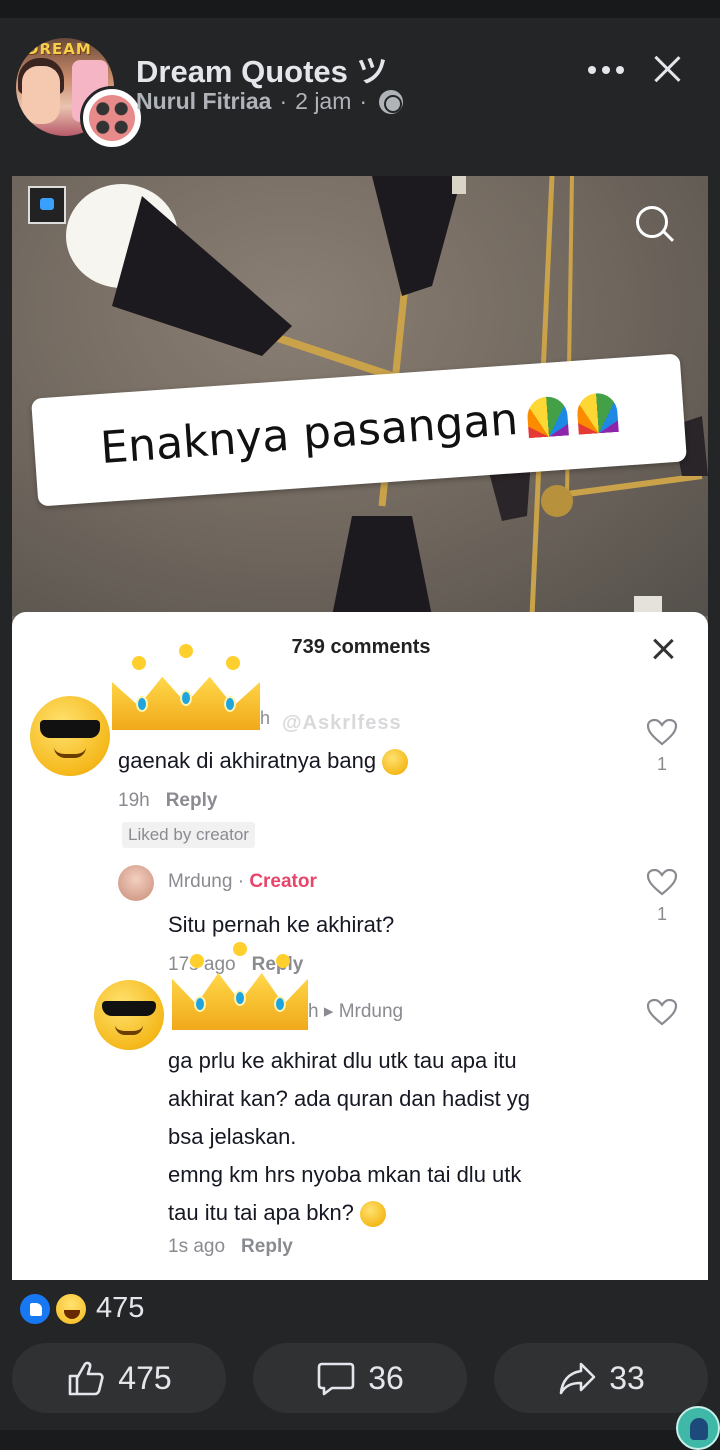  I want to click on globe-icon, so click(391, 101).